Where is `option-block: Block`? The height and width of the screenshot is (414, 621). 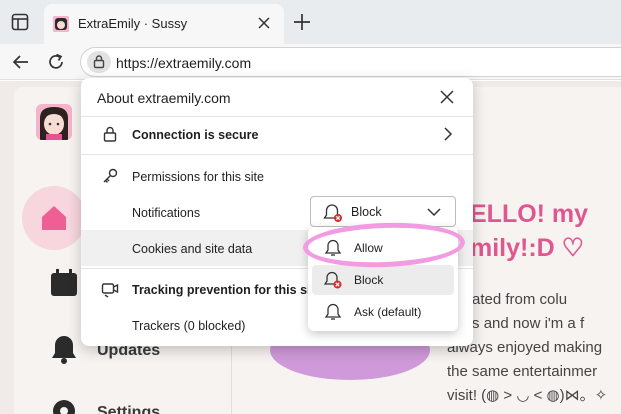 option-block: Block is located at coordinates (383, 280).